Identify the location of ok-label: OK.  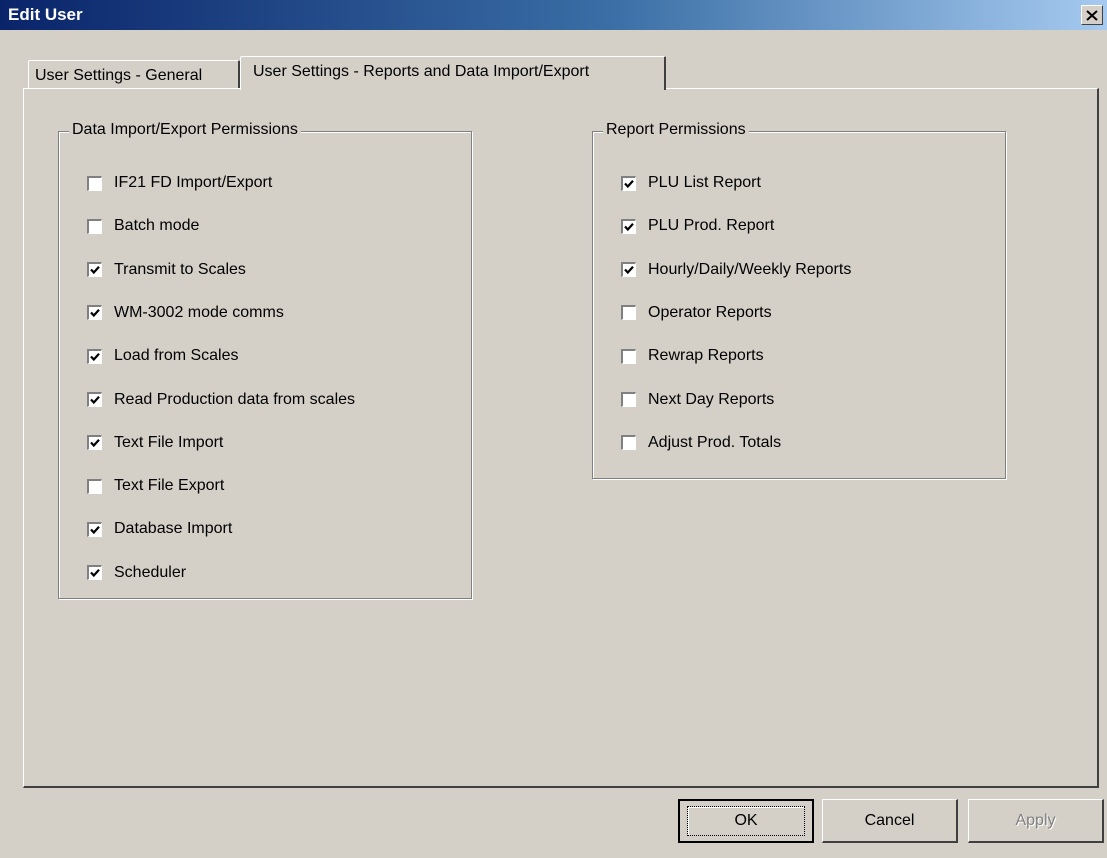
(746, 821).